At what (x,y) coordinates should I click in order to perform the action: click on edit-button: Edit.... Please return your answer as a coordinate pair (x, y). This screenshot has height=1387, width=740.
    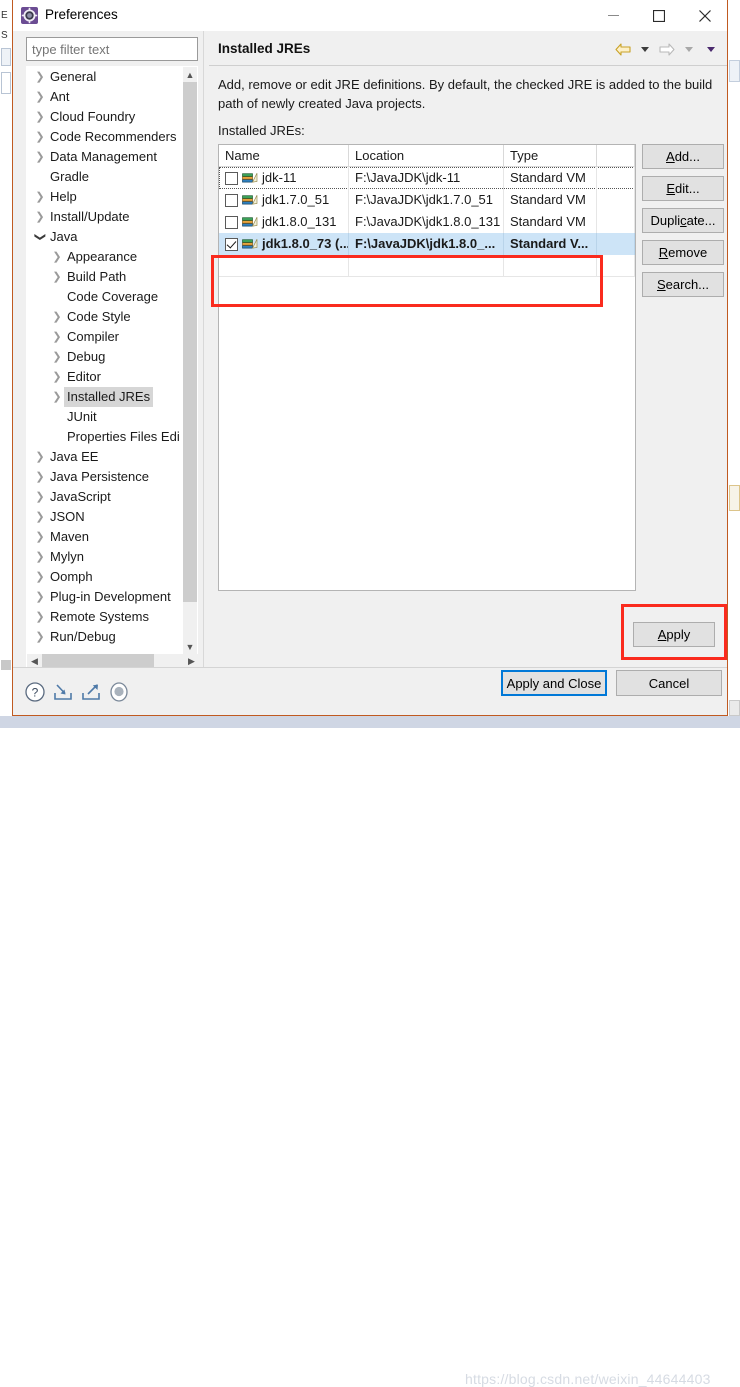
    Looking at the image, I should click on (683, 188).